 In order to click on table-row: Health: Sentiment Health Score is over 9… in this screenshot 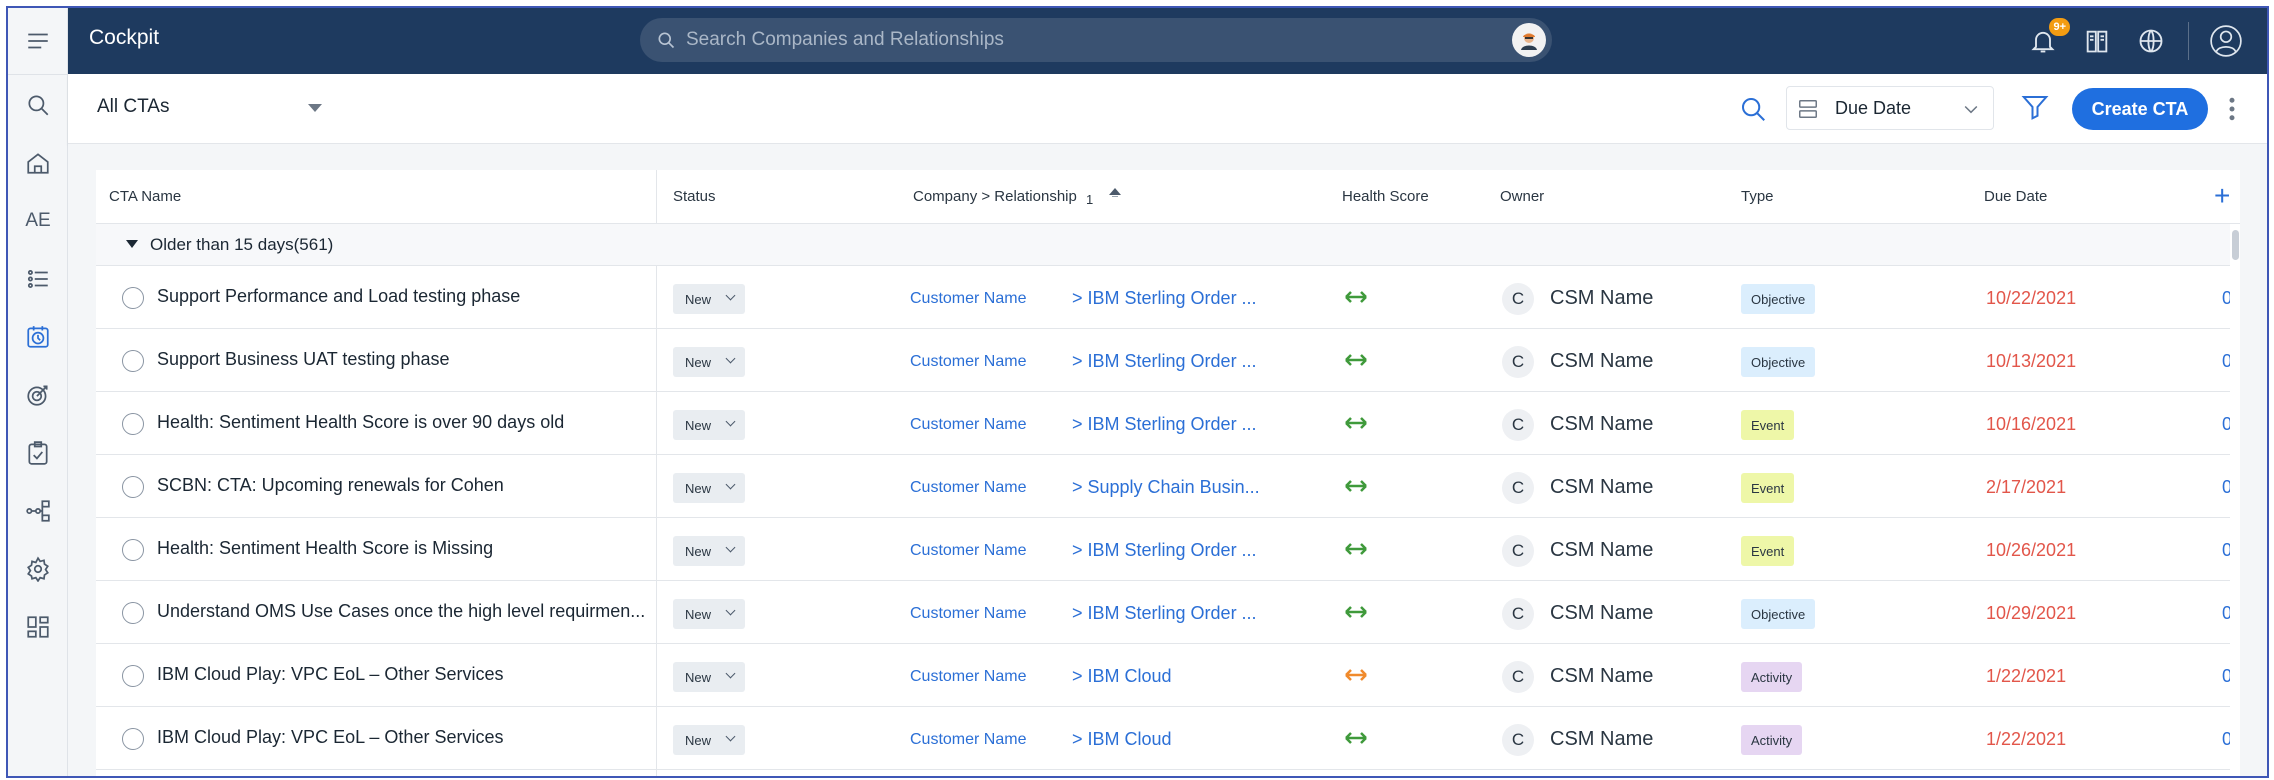, I will do `click(1168, 423)`.